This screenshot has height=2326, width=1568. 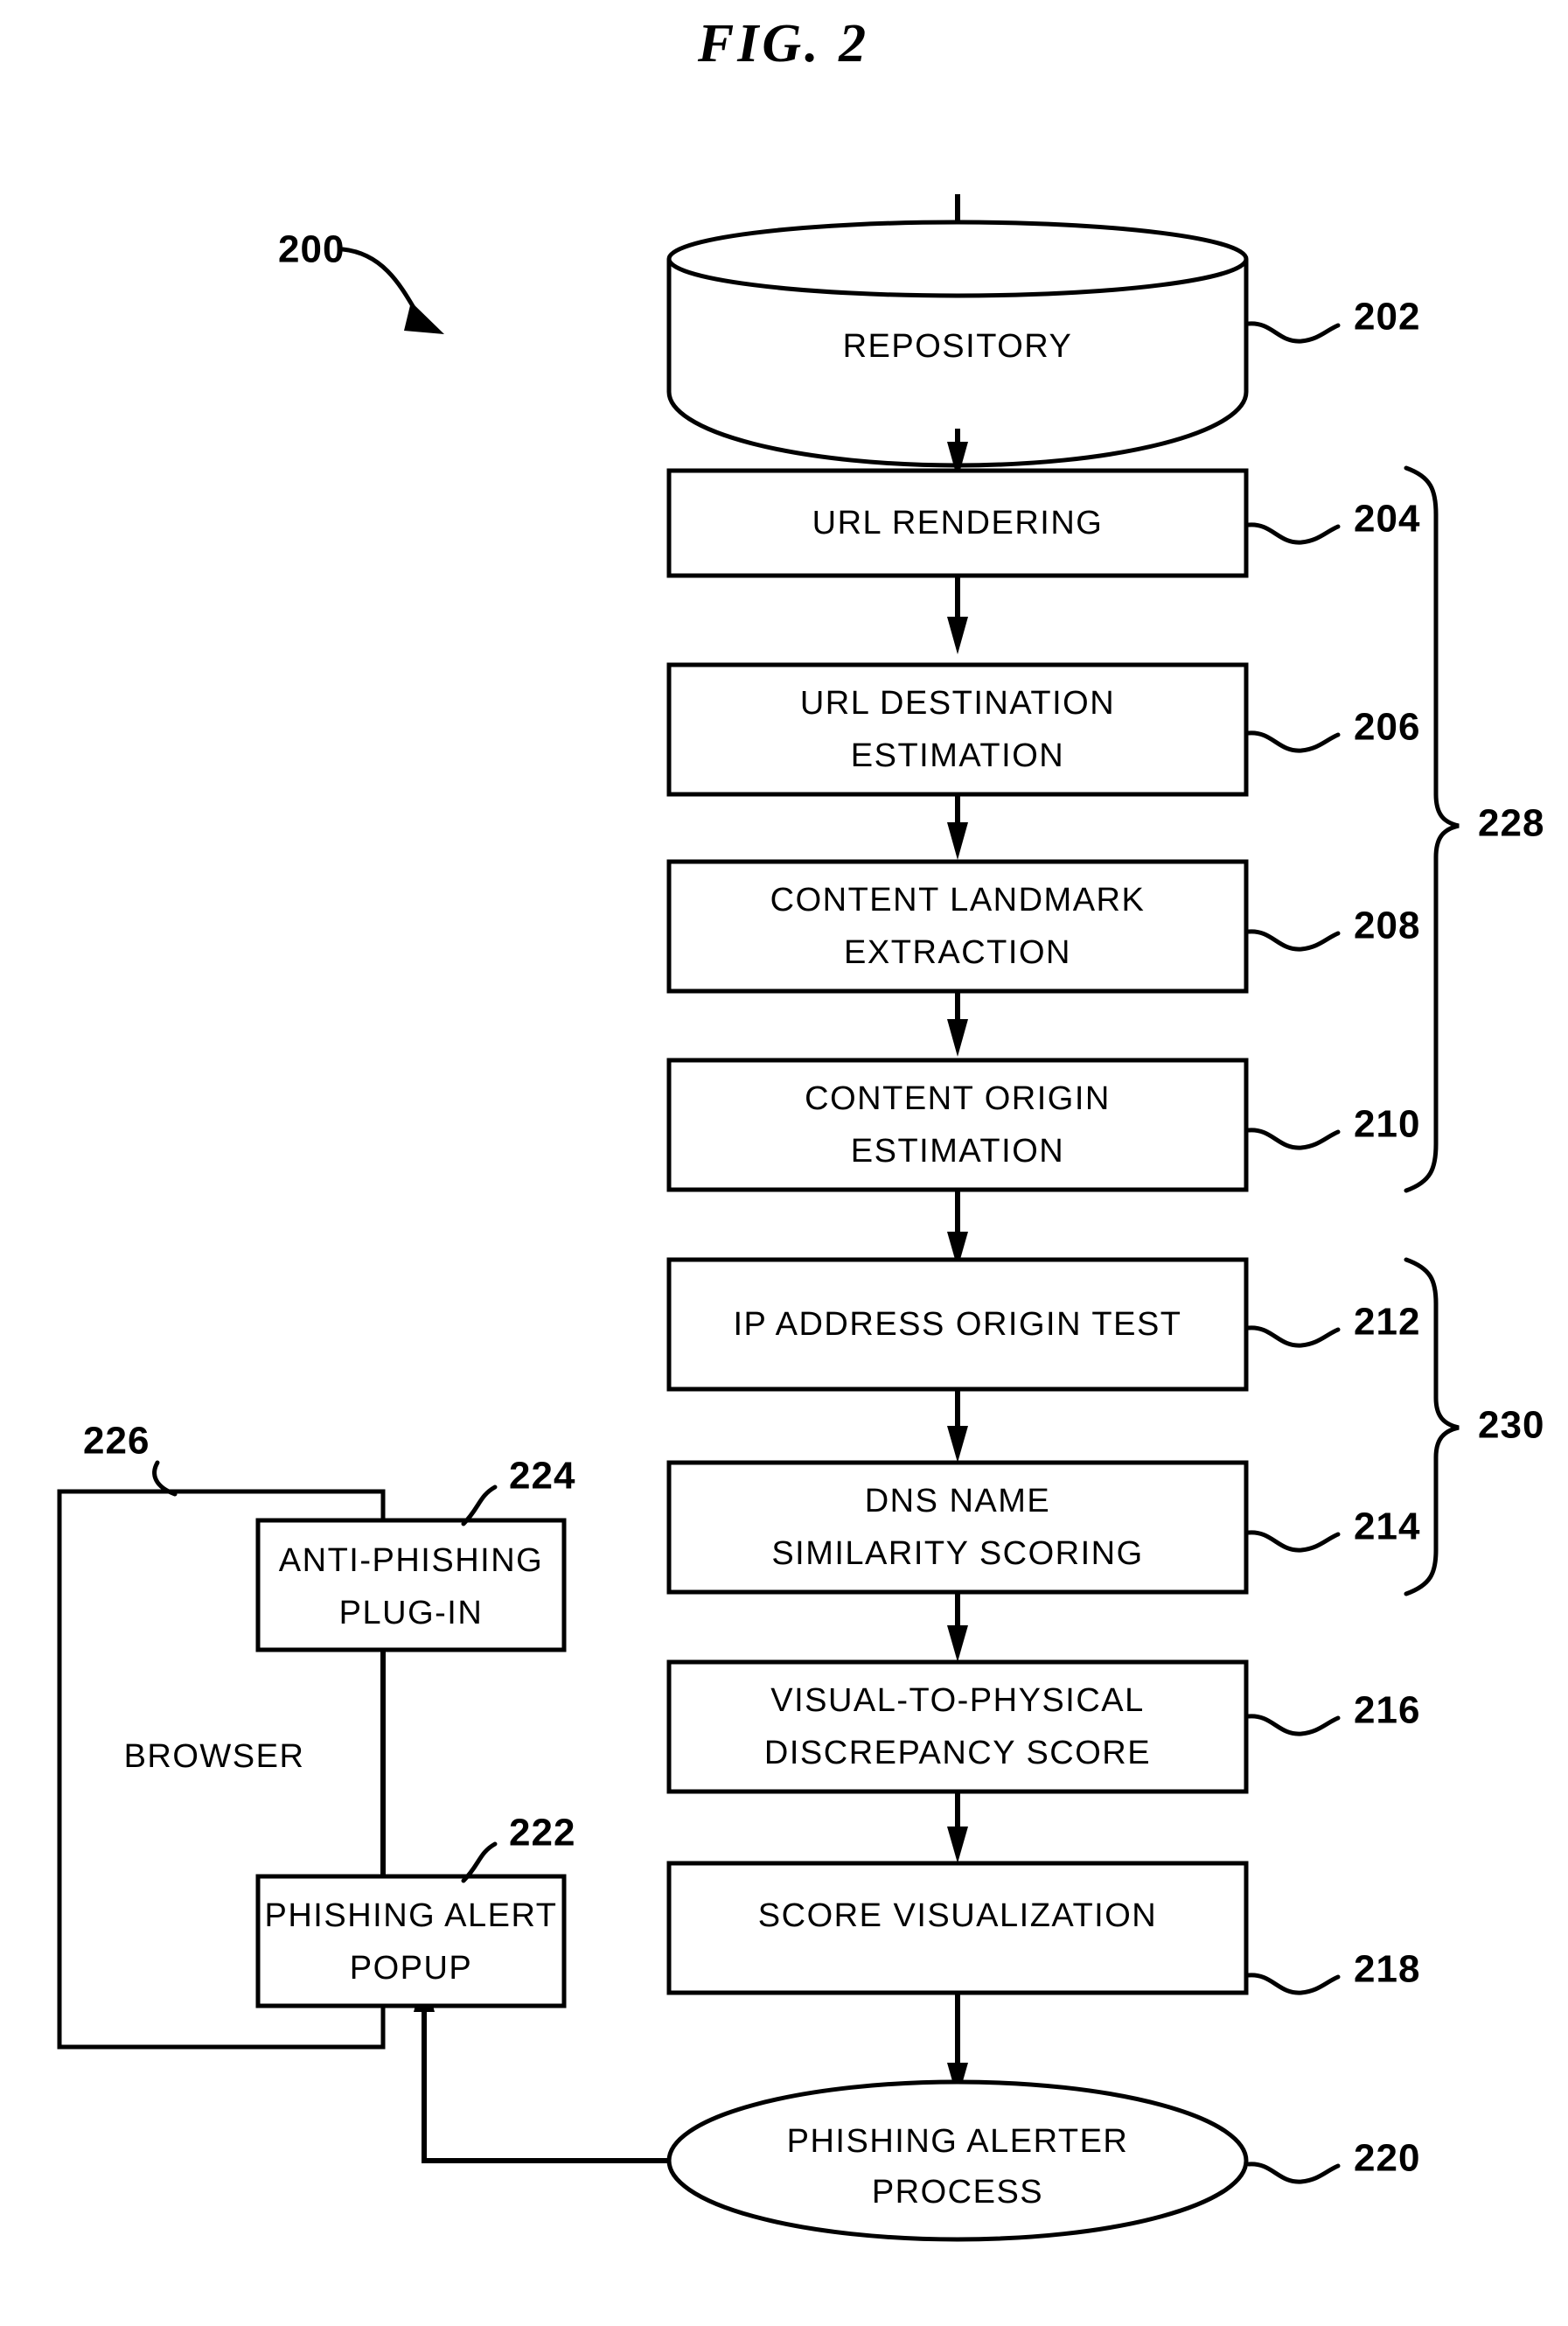 What do you see at coordinates (957, 1125) in the screenshot?
I see `node-content-origin: CONTENT ORIGIN ESTIMATION` at bounding box center [957, 1125].